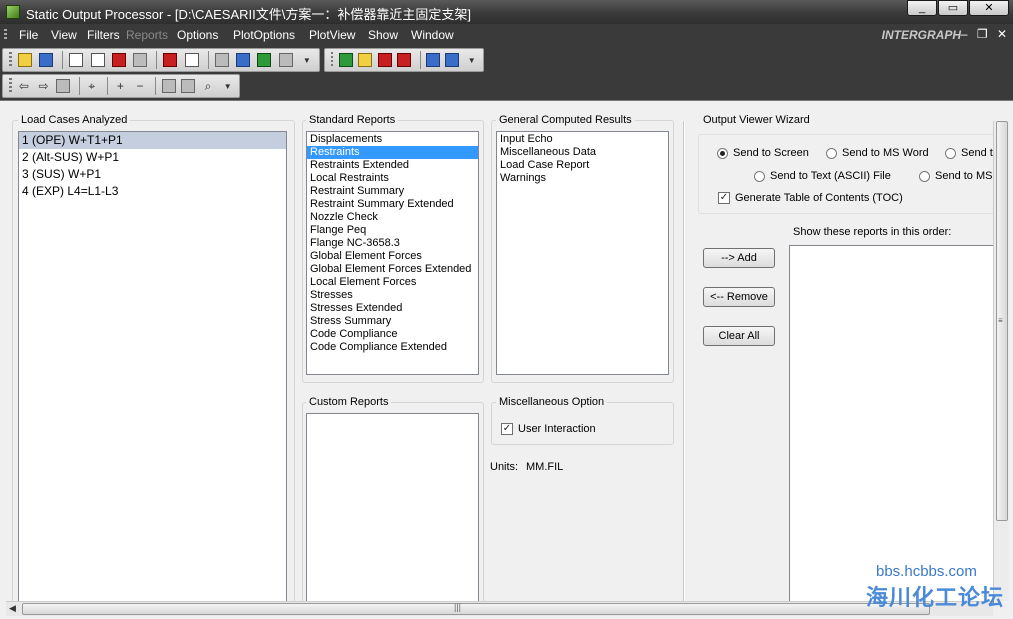 Image resolution: width=1013 pixels, height=619 pixels. What do you see at coordinates (365, 60) in the screenshot?
I see `edit-icon` at bounding box center [365, 60].